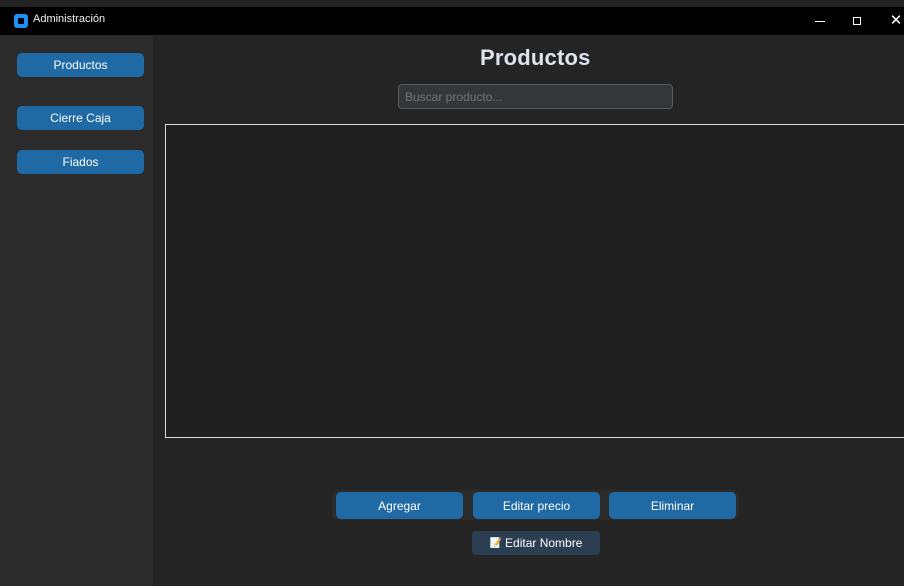 This screenshot has width=904, height=586. Describe the element at coordinates (894, 21) in the screenshot. I see `close-button: ✕` at that location.